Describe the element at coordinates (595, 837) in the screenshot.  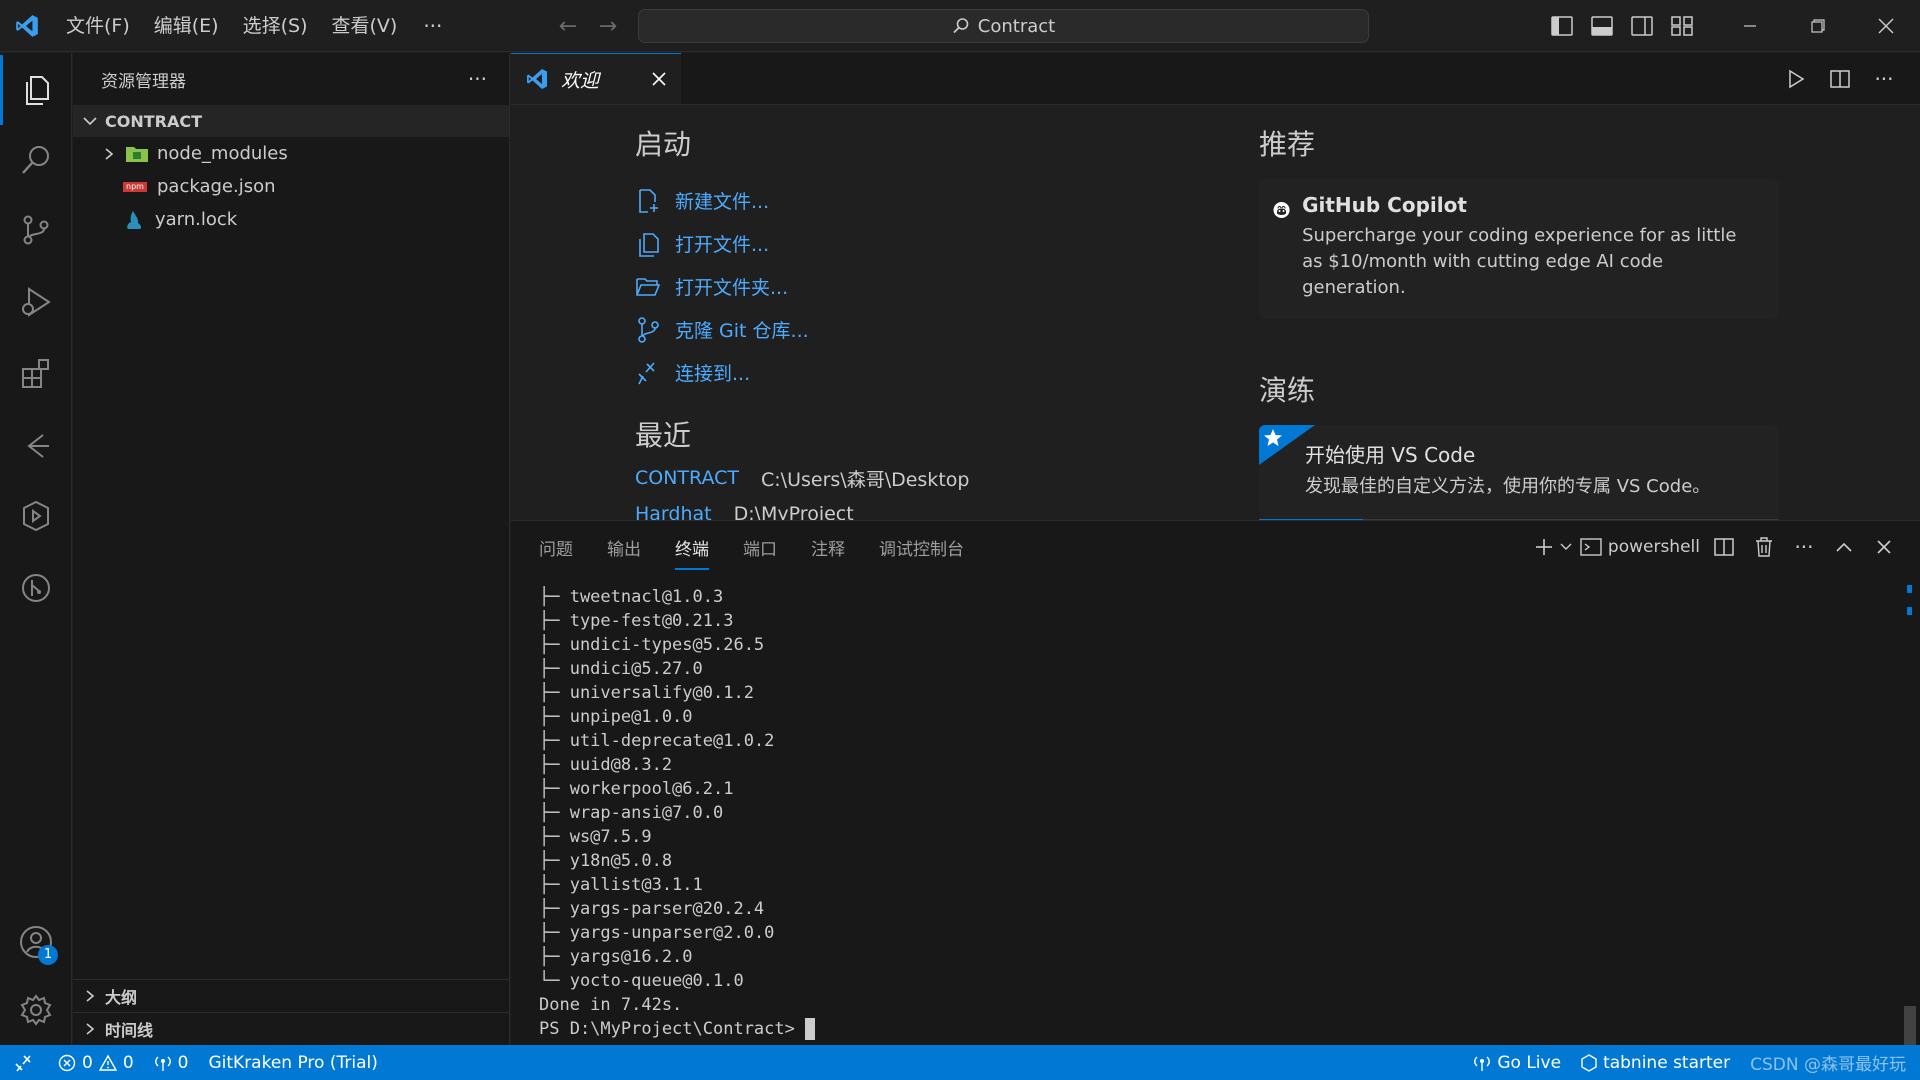
I see `terminal-line: ├─ ws@7.5.9` at that location.